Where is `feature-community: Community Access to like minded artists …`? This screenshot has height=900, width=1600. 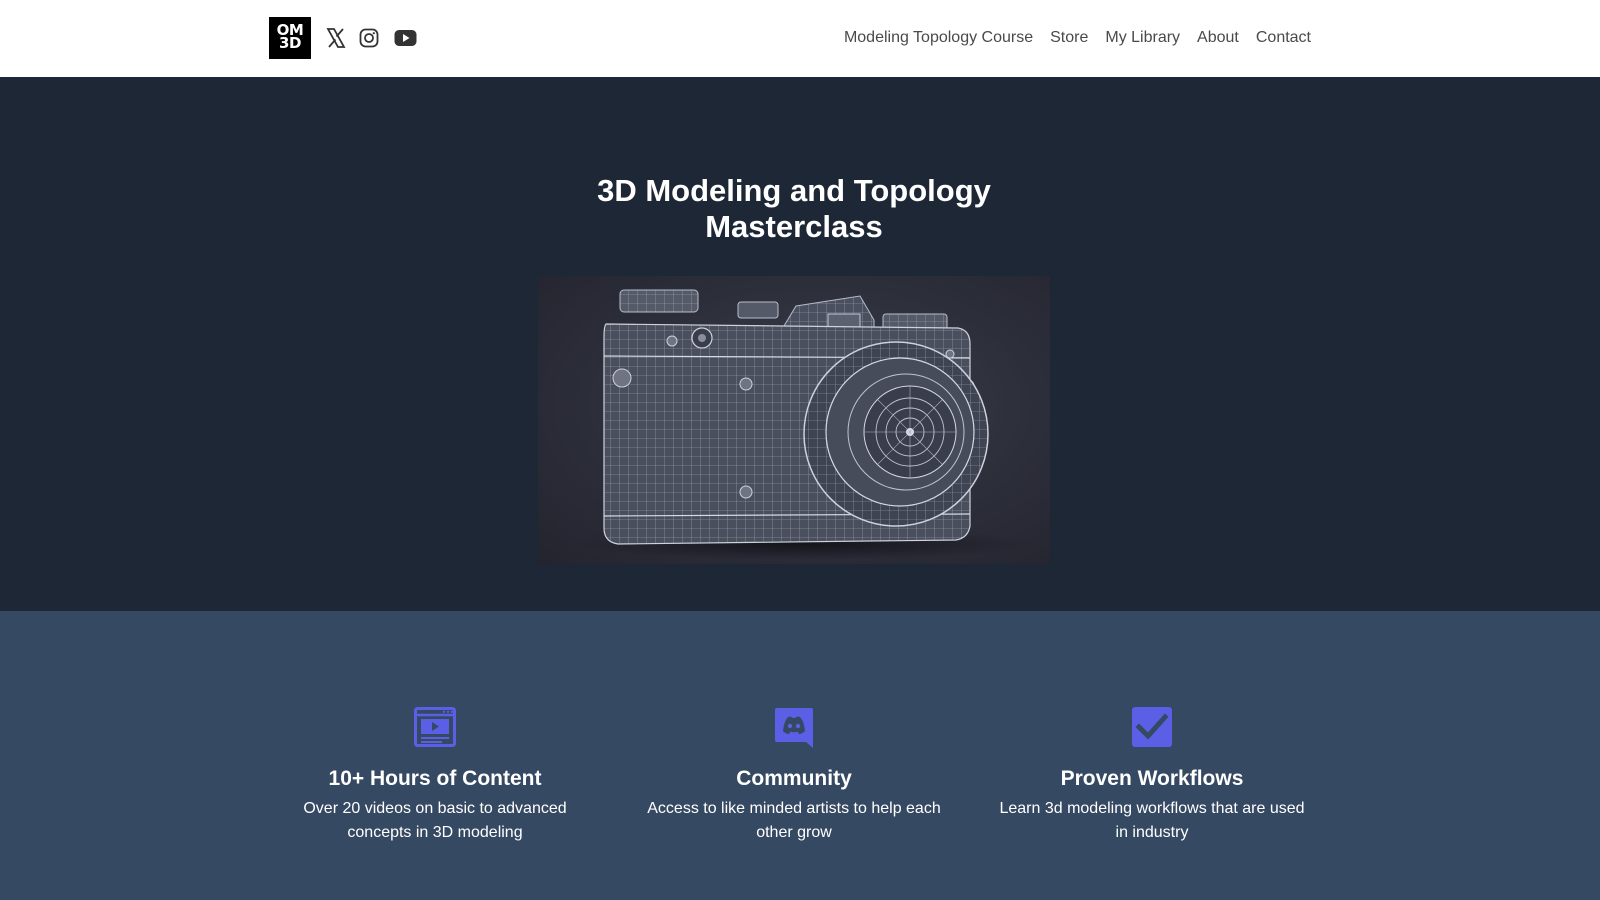
feature-community: Community Access to like minded artists … is located at coordinates (794, 775).